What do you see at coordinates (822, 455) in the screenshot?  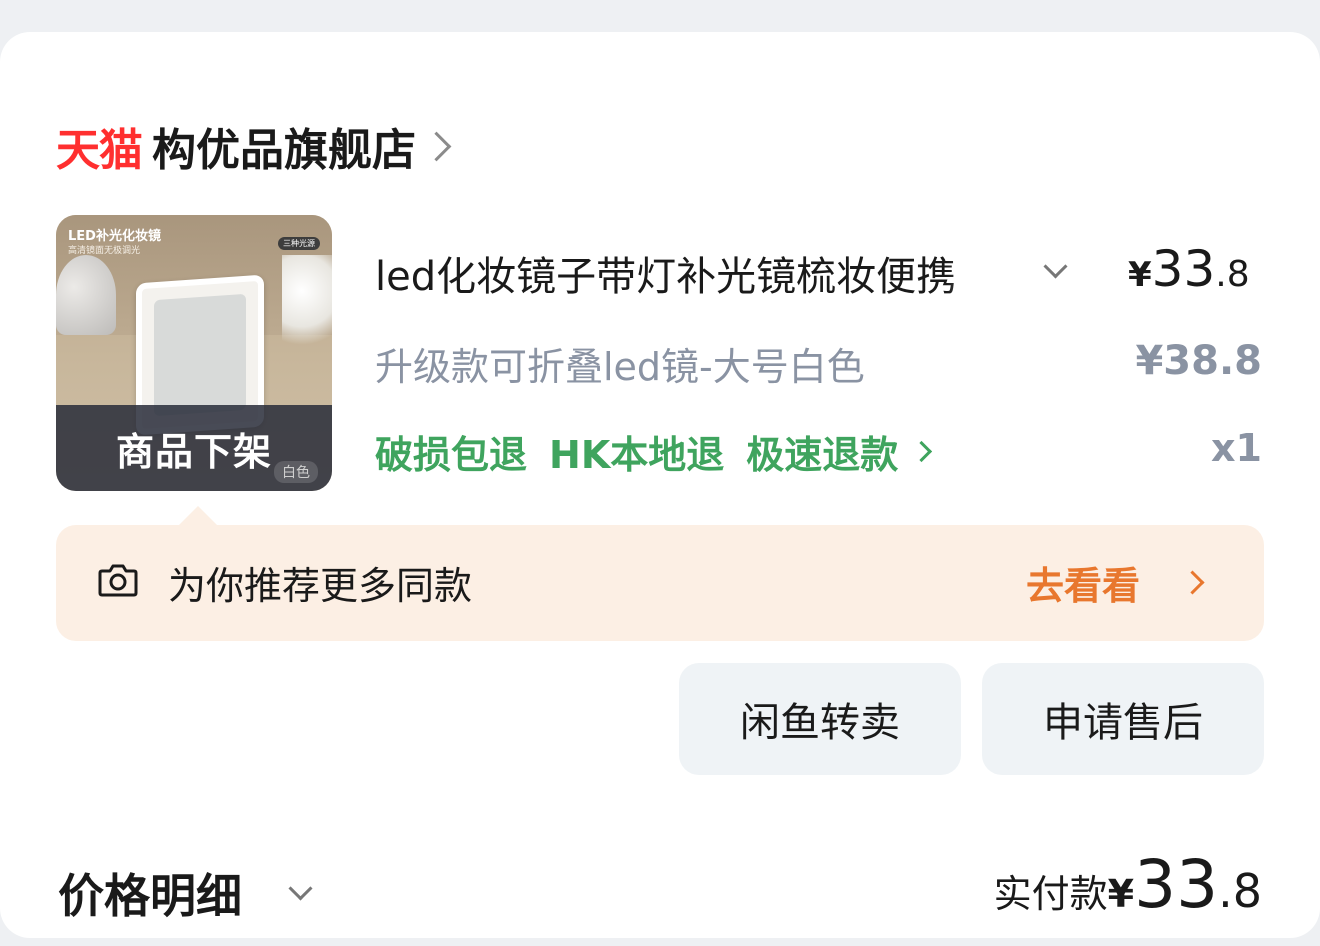 I see `service-tag-fast-refund: 极速退款` at bounding box center [822, 455].